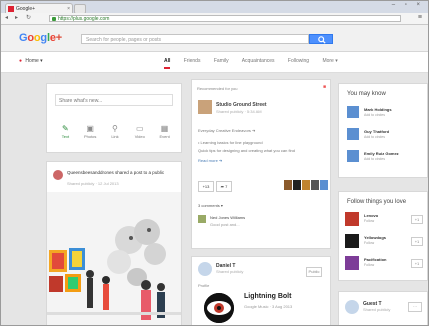 Image resolution: width=429 pixels, height=326 pixels. I want to click on suggested-page-name: Yellowdogs, so click(375, 237).